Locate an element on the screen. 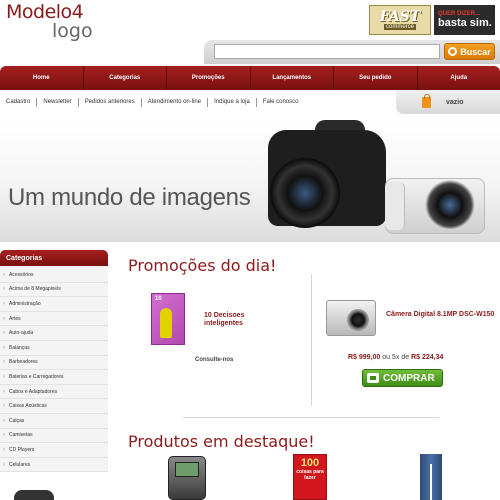  product-image-phone is located at coordinates (187, 478).